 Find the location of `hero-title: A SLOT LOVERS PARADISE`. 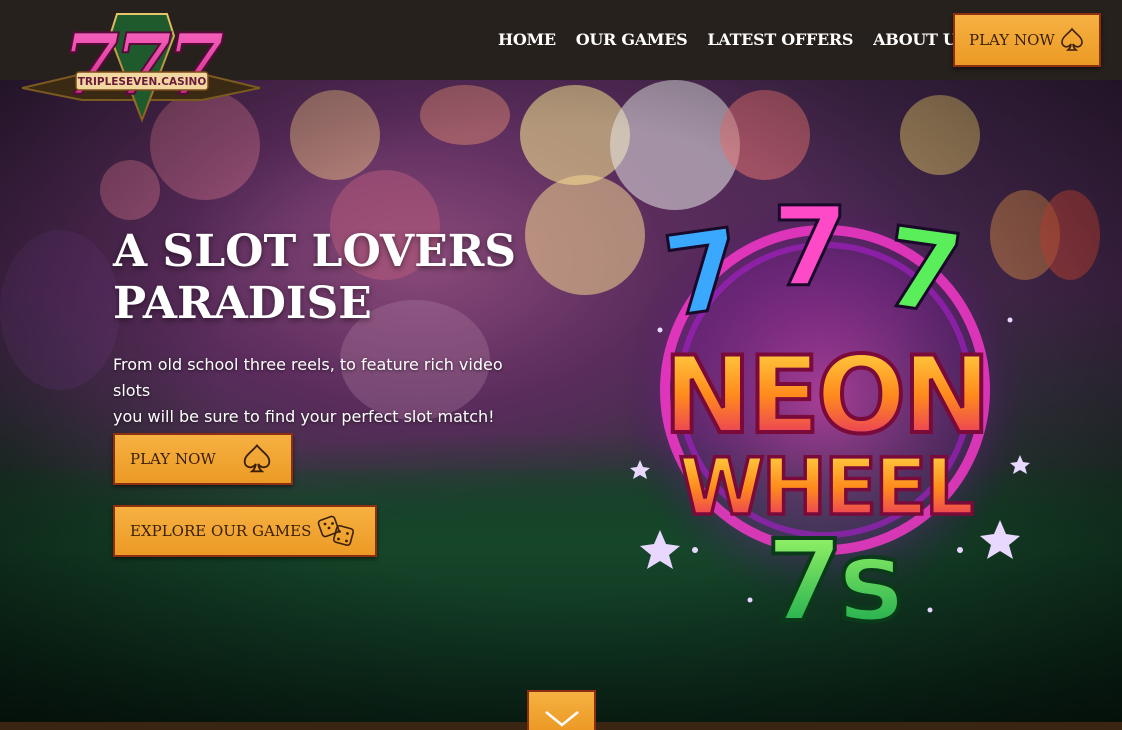

hero-title: A SLOT LOVERS PARADISE is located at coordinates (323, 278).